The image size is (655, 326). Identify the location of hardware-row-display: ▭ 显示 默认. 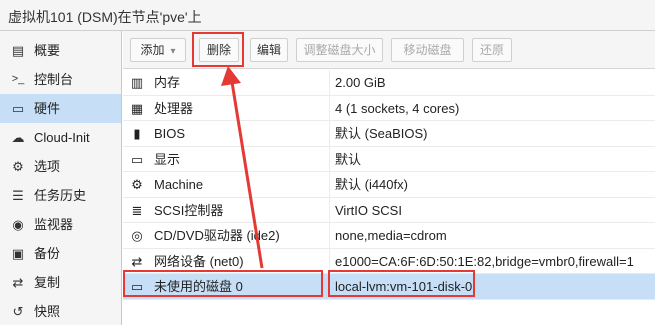
(389, 159).